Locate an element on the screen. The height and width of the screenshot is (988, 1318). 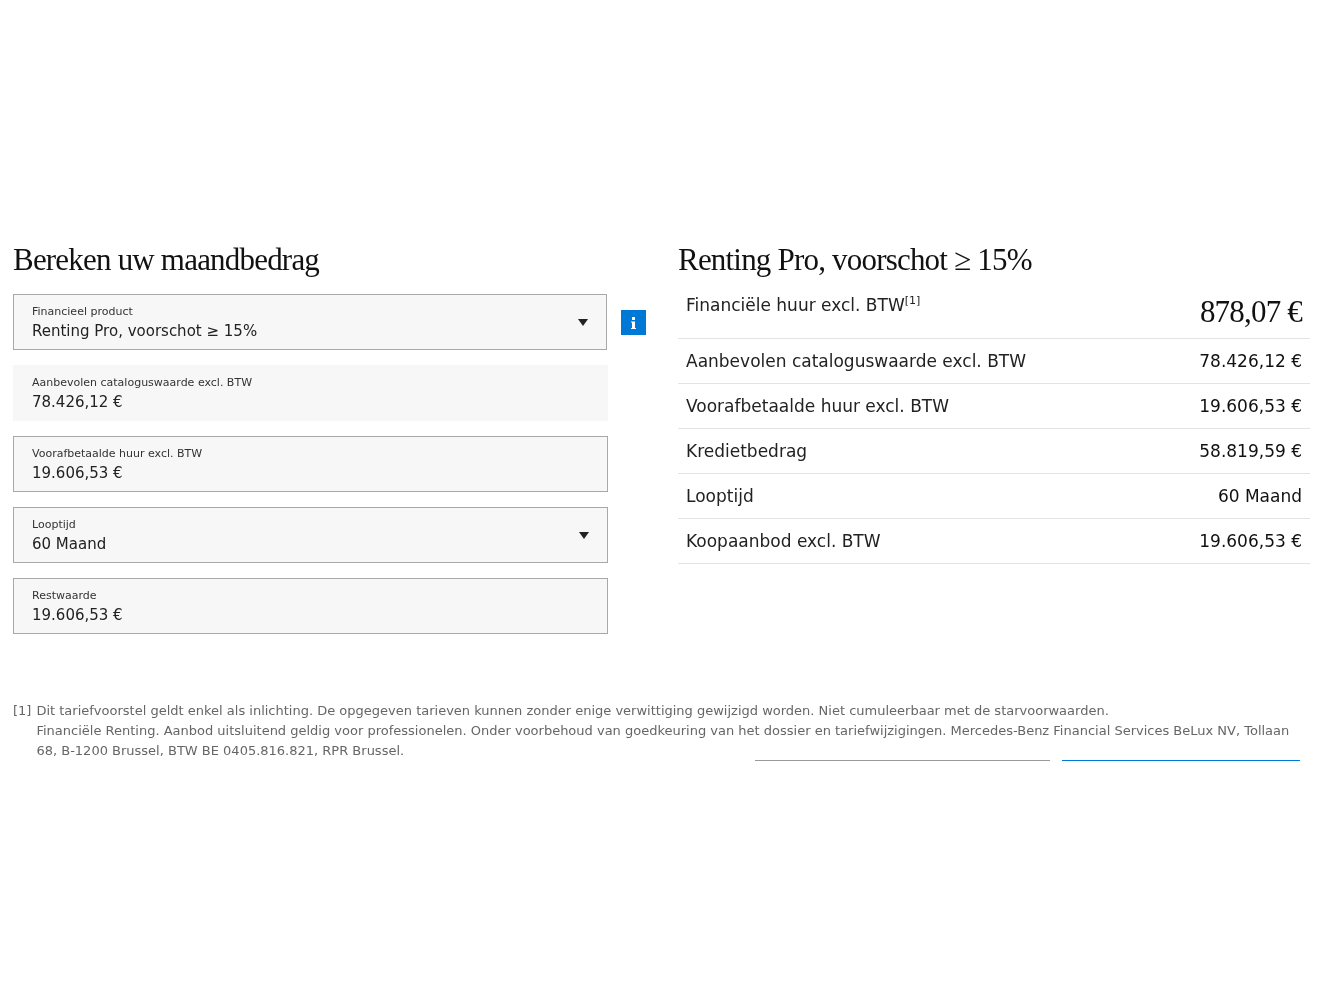
info-button is located at coordinates (633, 322).